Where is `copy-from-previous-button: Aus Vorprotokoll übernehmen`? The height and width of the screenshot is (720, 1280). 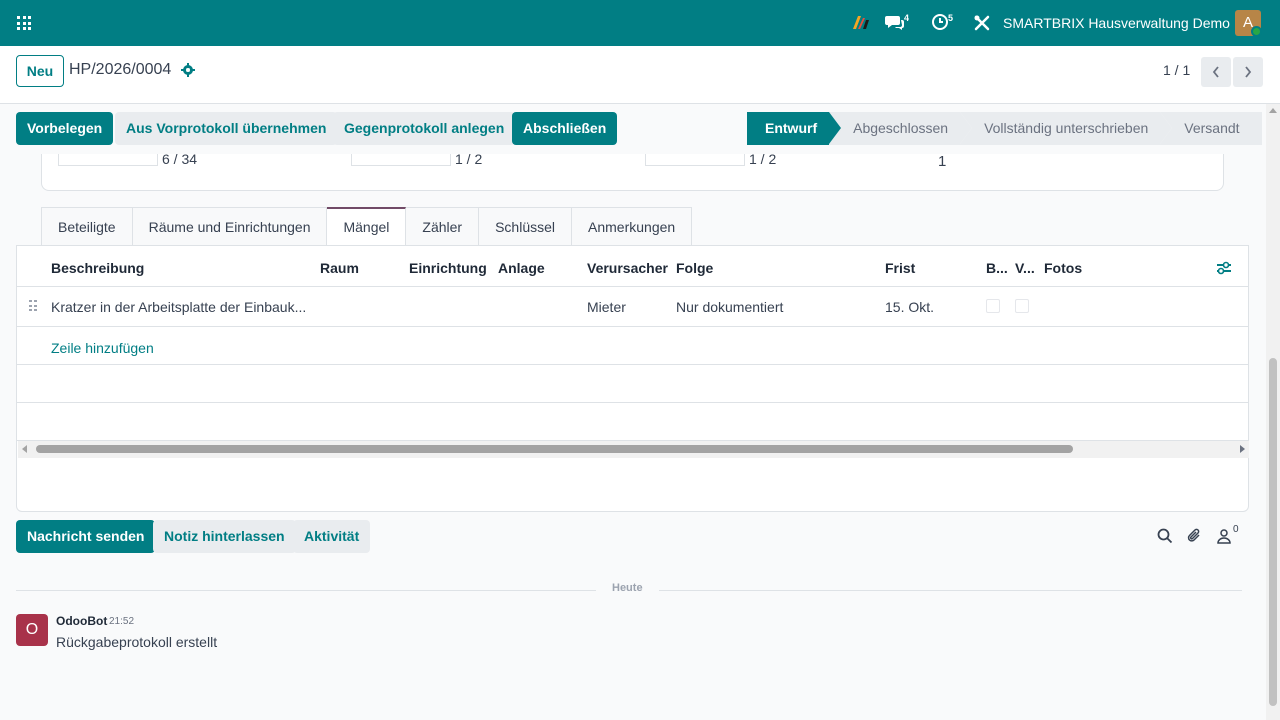 copy-from-previous-button: Aus Vorprotokoll übernehmen is located at coordinates (226, 128).